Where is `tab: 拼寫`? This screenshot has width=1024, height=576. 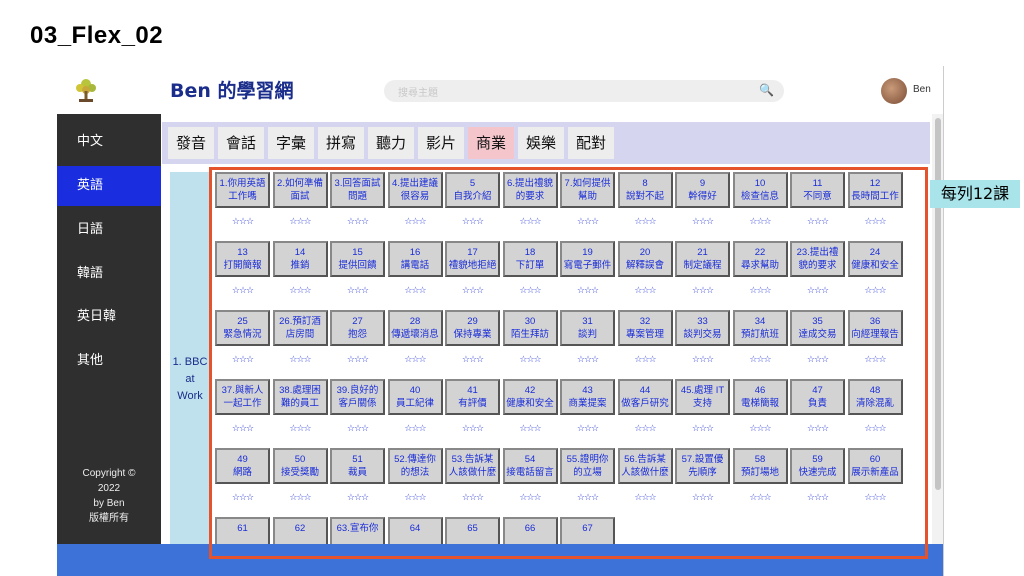 tab: 拼寫 is located at coordinates (341, 143).